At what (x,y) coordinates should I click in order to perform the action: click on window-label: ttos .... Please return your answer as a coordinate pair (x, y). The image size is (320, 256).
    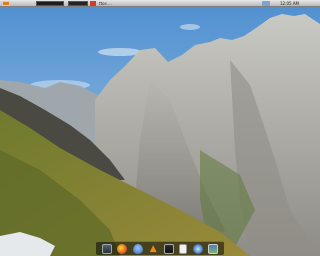
    Looking at the image, I should click on (105, 3).